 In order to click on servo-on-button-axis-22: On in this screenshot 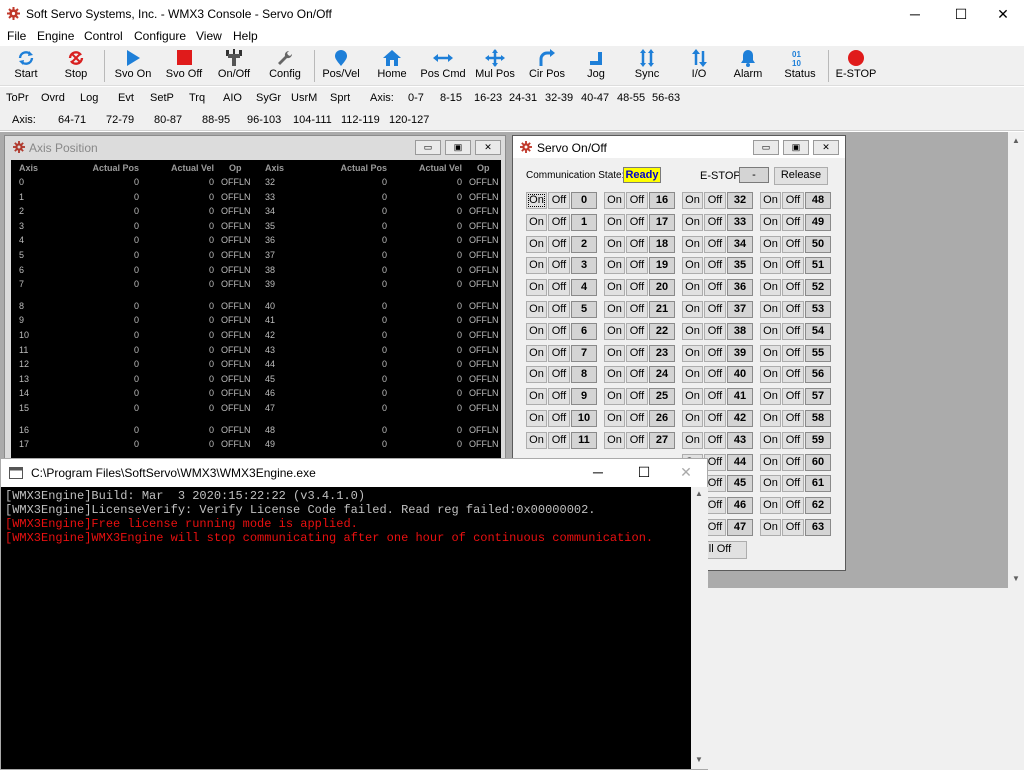, I will do `click(614, 331)`.